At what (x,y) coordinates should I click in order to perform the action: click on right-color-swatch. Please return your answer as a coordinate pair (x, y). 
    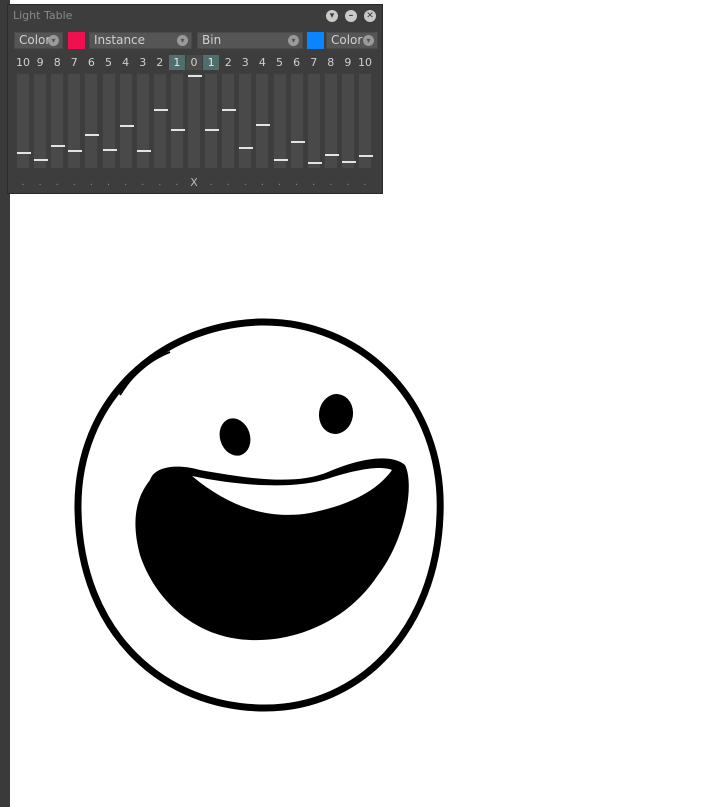
    Looking at the image, I should click on (315, 40).